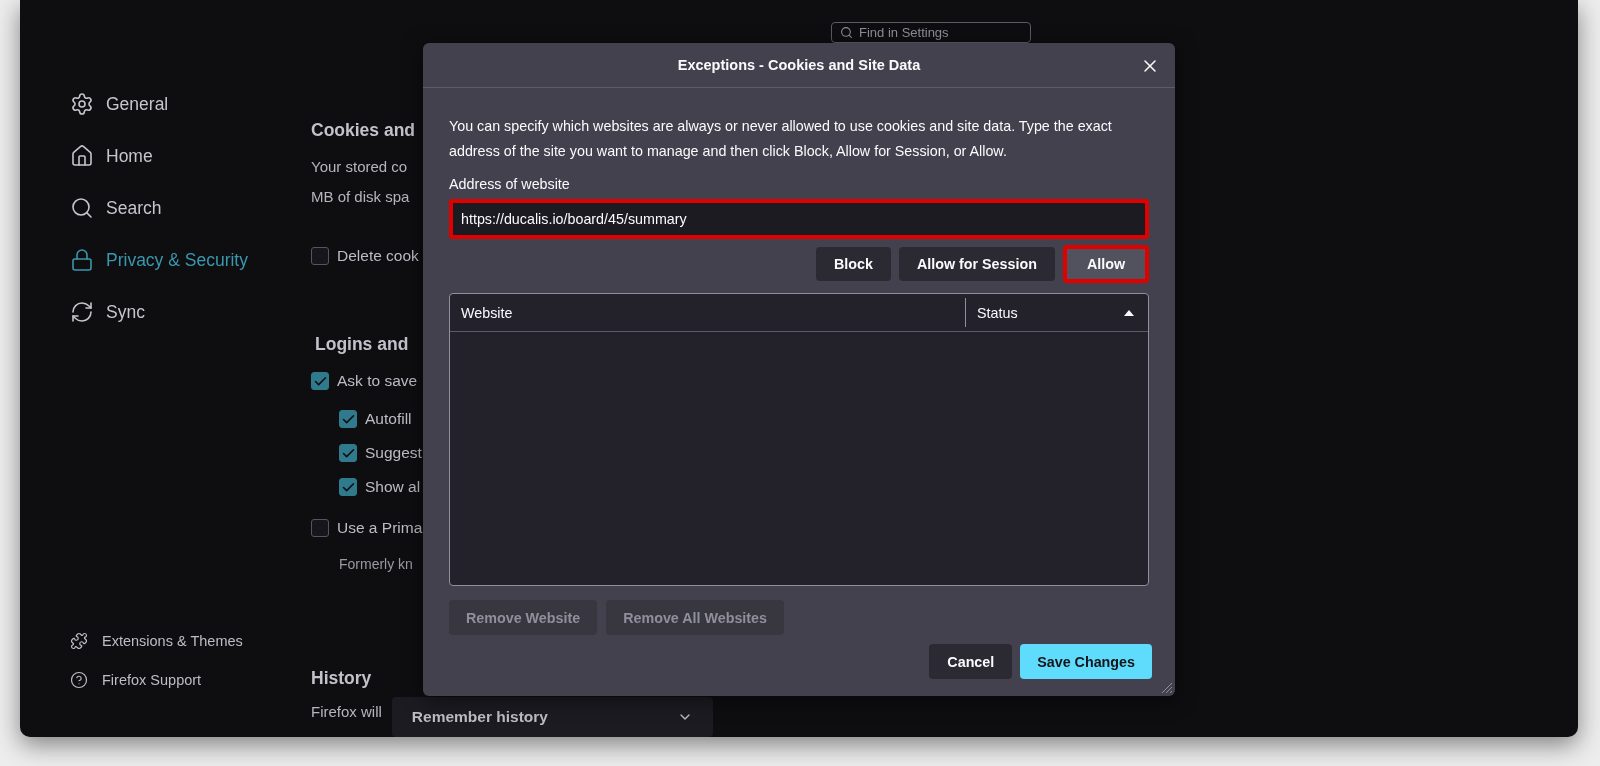 This screenshot has height=766, width=1600. What do you see at coordinates (1167, 688) in the screenshot?
I see `resize-grip-icon` at bounding box center [1167, 688].